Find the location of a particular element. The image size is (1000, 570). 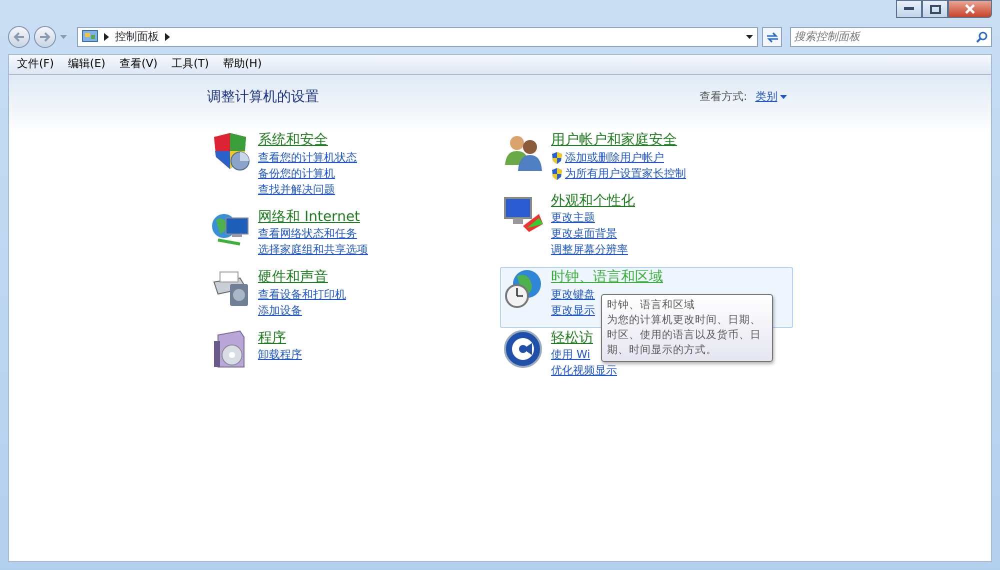

control-panel-icon is located at coordinates (90, 37).